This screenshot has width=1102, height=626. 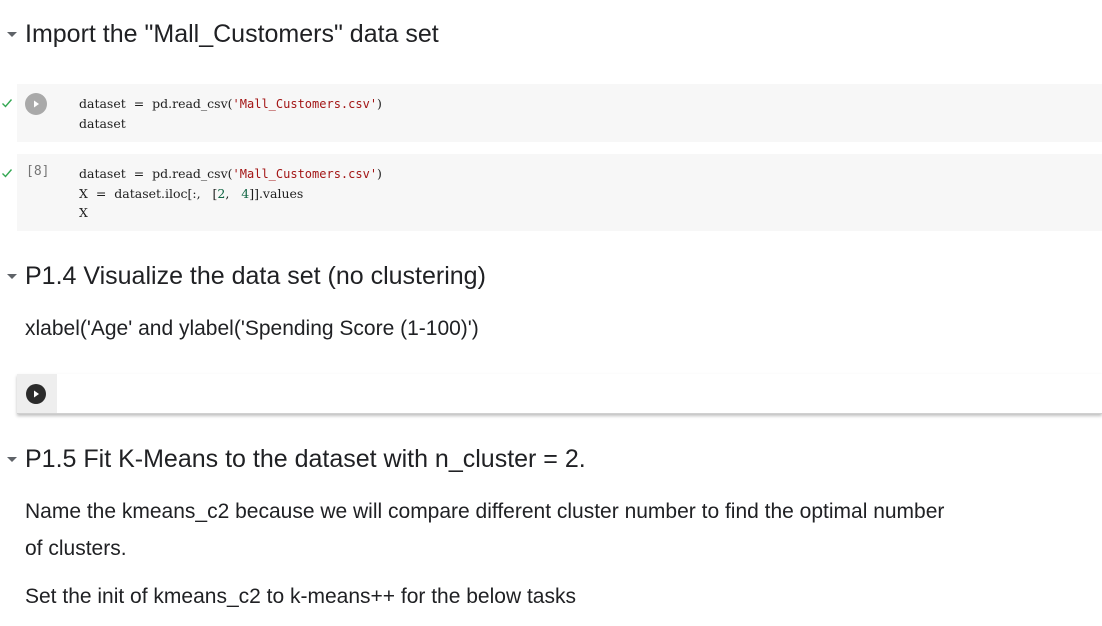 I want to click on markdown-text: of clusters., so click(x=76, y=548).